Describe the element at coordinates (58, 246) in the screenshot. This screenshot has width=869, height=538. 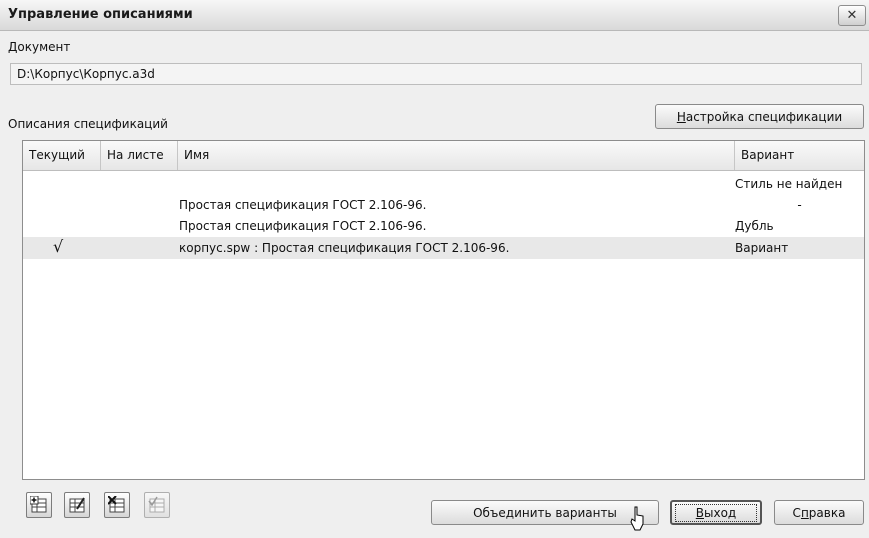
I see `current-check-icon: √` at that location.